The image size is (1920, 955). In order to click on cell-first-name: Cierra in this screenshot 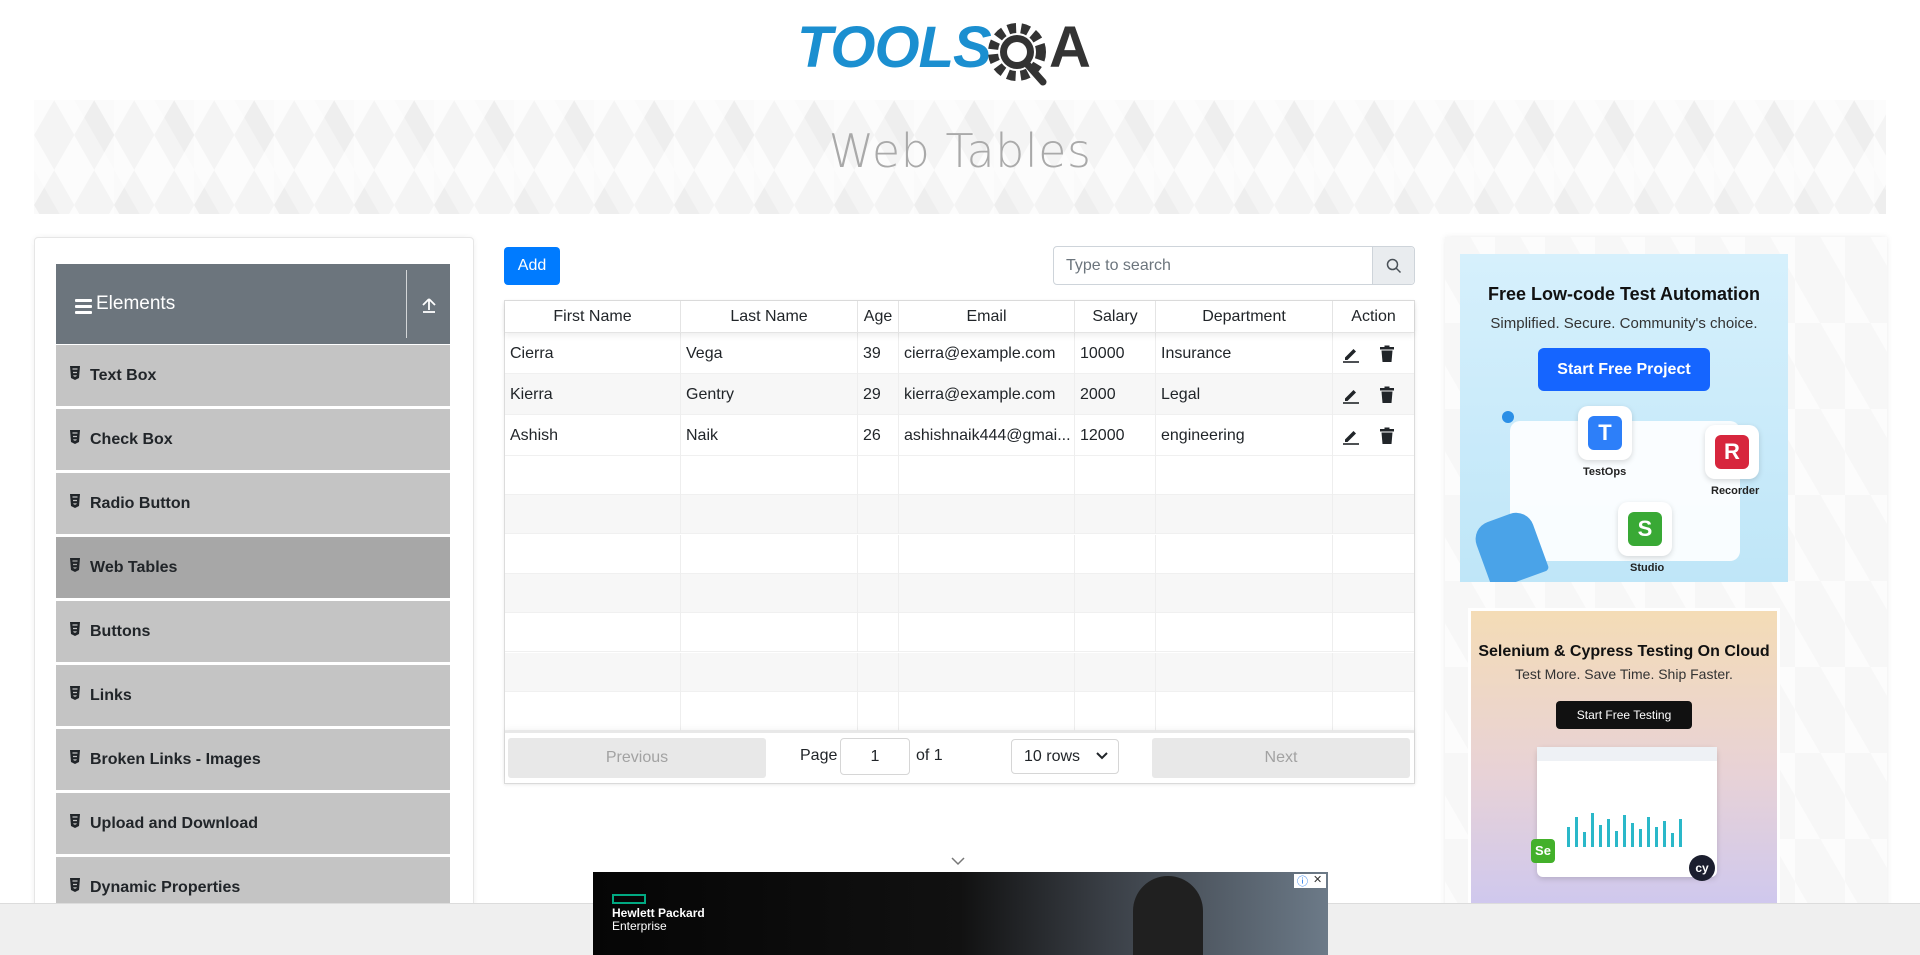, I will do `click(593, 353)`.